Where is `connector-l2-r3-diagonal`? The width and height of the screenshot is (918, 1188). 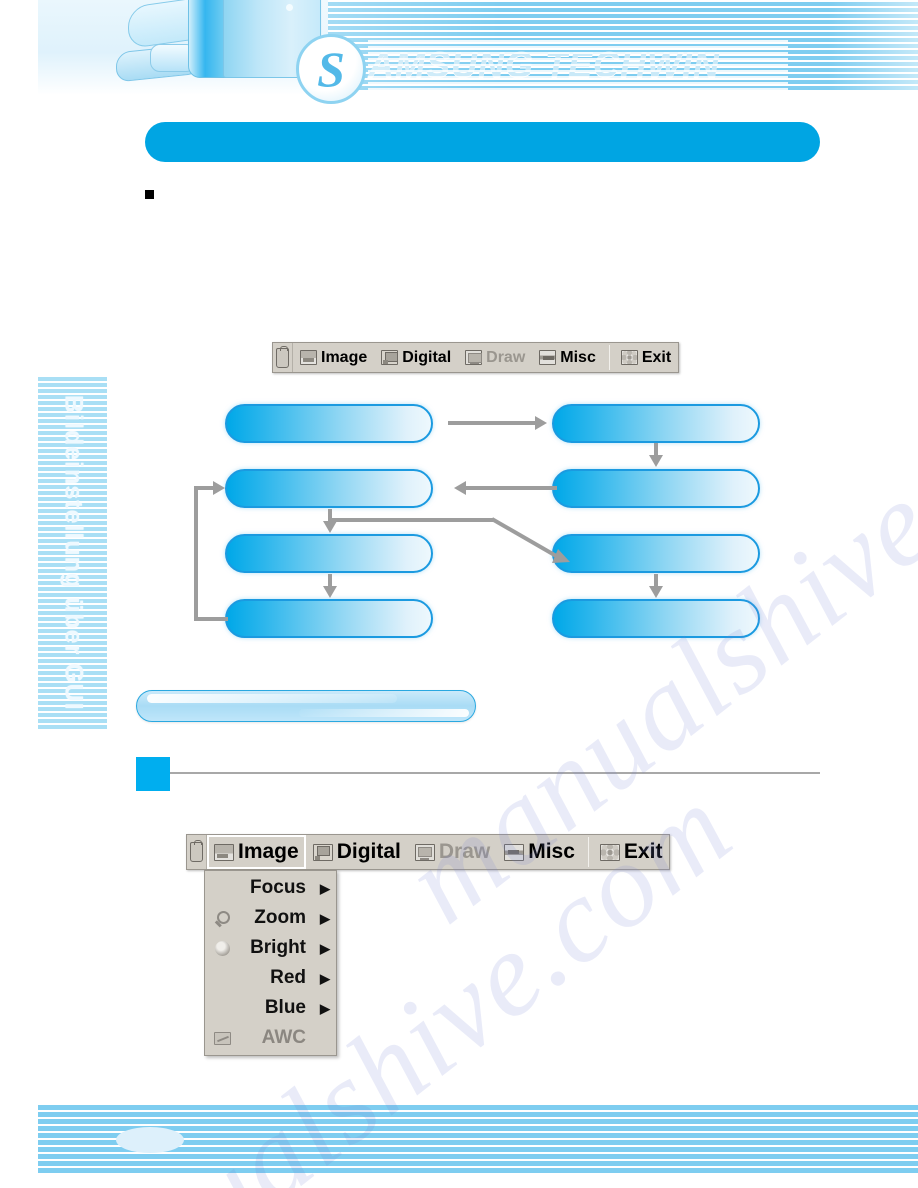
connector-l2-r3-diagonal is located at coordinates (530, 540).